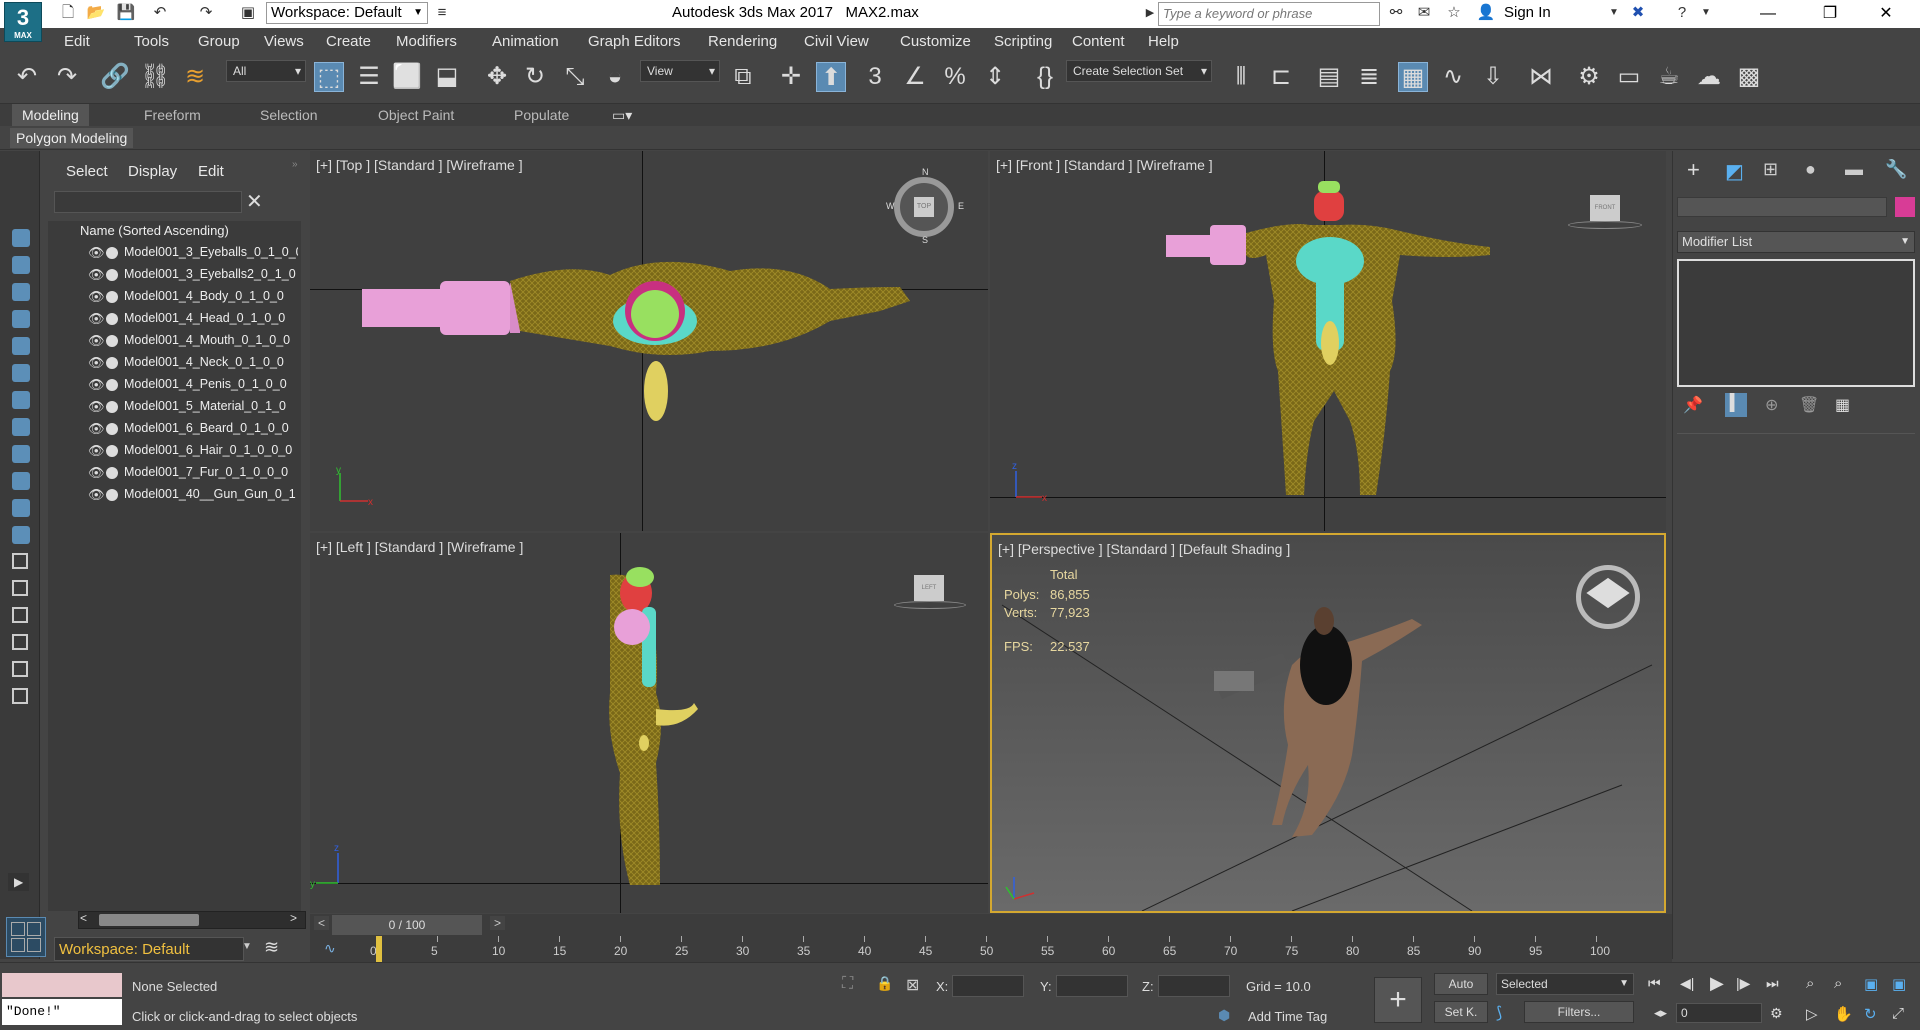 This screenshot has height=1030, width=1920. I want to click on tab-populate: Populate, so click(541, 115).